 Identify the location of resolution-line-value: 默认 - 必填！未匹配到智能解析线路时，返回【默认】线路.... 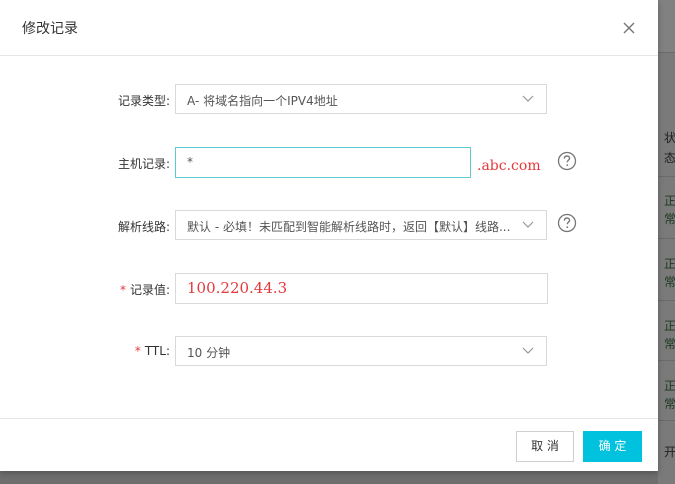
(349, 227).